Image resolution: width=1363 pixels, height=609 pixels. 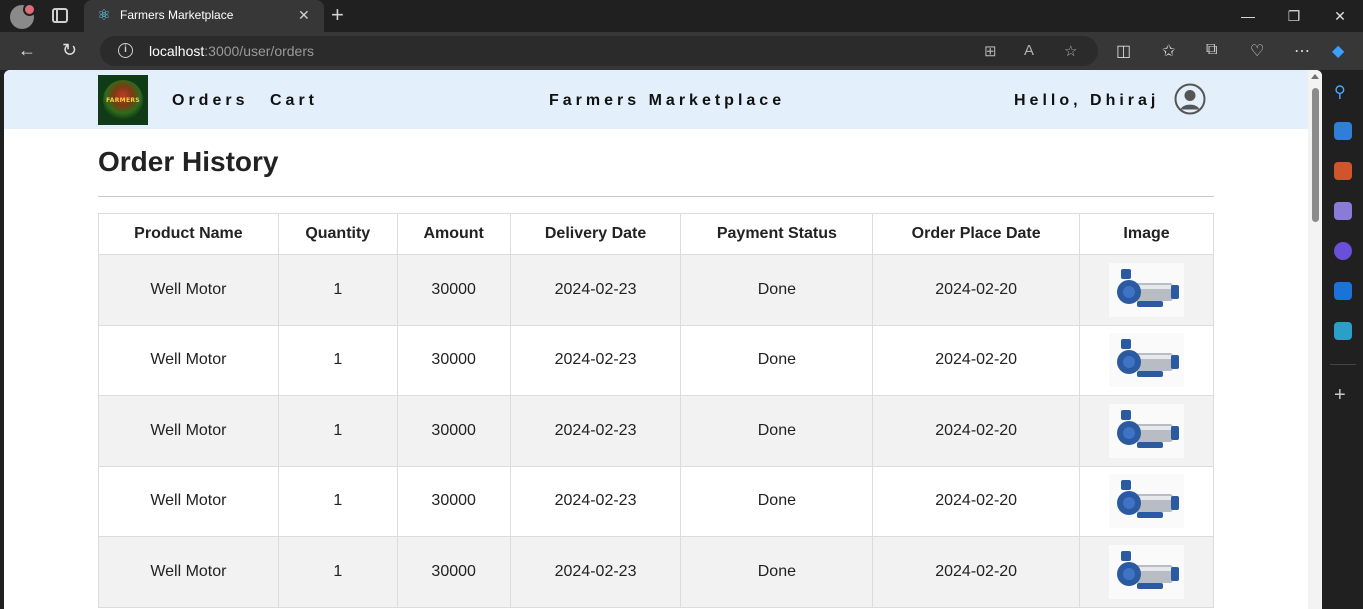 What do you see at coordinates (188, 234) in the screenshot?
I see `column-header: Product Name` at bounding box center [188, 234].